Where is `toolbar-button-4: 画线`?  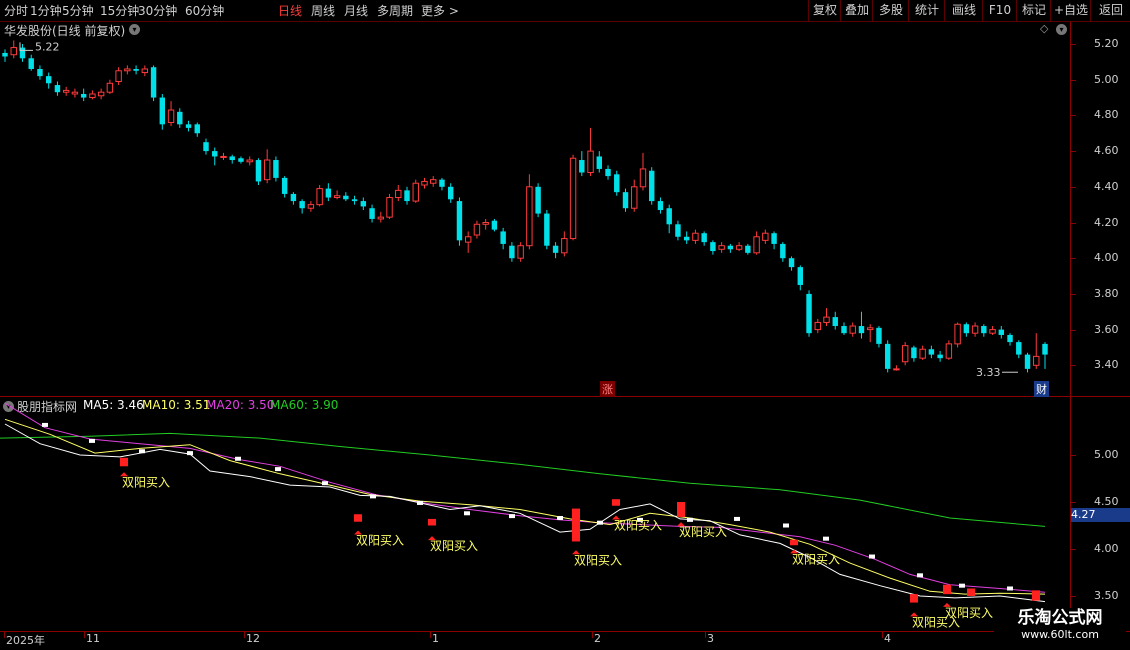 toolbar-button-4: 画线 is located at coordinates (963, 10).